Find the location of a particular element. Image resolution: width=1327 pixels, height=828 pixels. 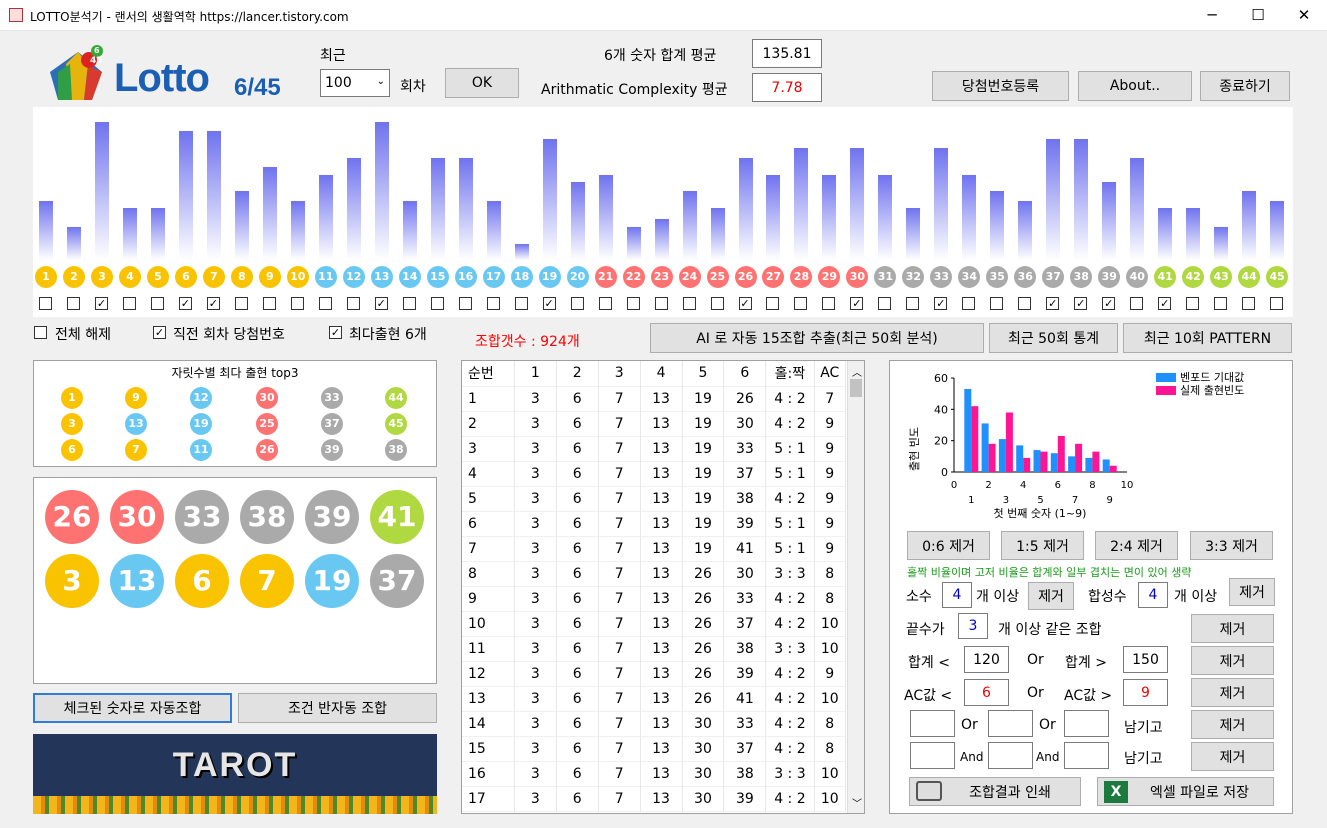

scroll-thumb is located at coordinates (856, 388).